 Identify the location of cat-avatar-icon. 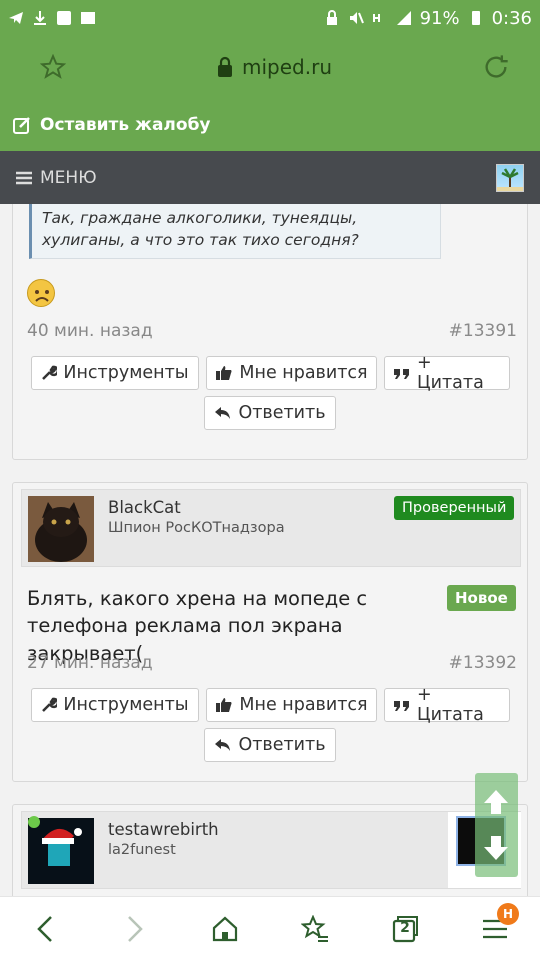
(61, 529).